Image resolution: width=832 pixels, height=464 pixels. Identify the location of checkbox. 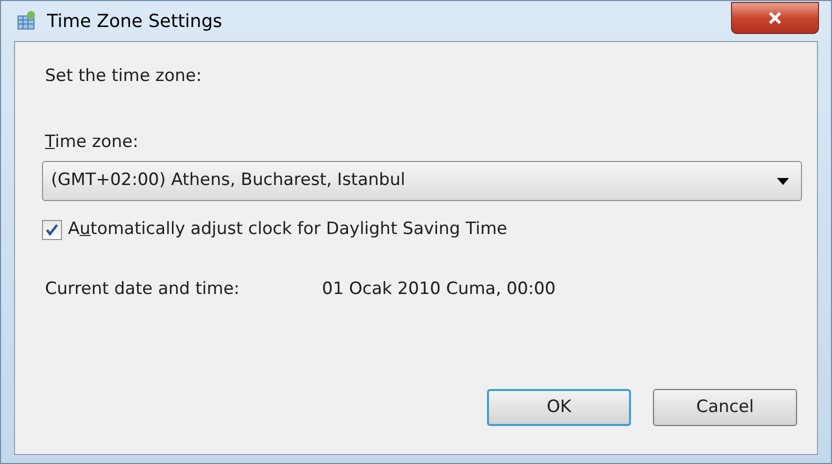
(52, 230).